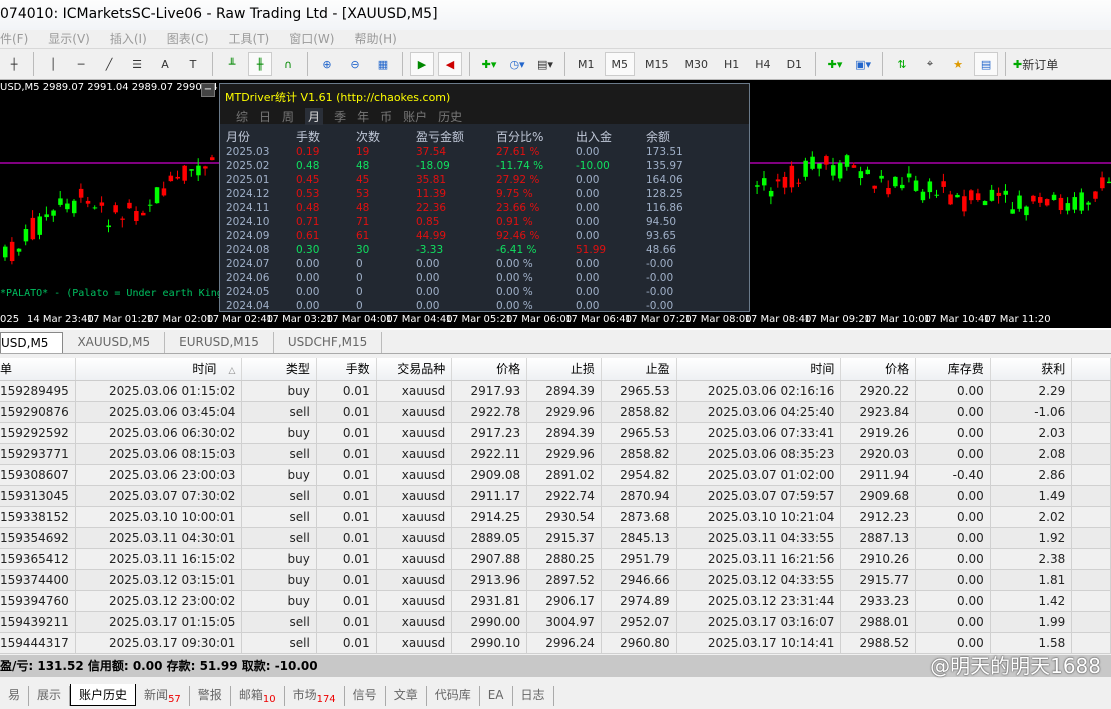  Describe the element at coordinates (188, 39) in the screenshot. I see `menu-item: 图表(C)` at that location.